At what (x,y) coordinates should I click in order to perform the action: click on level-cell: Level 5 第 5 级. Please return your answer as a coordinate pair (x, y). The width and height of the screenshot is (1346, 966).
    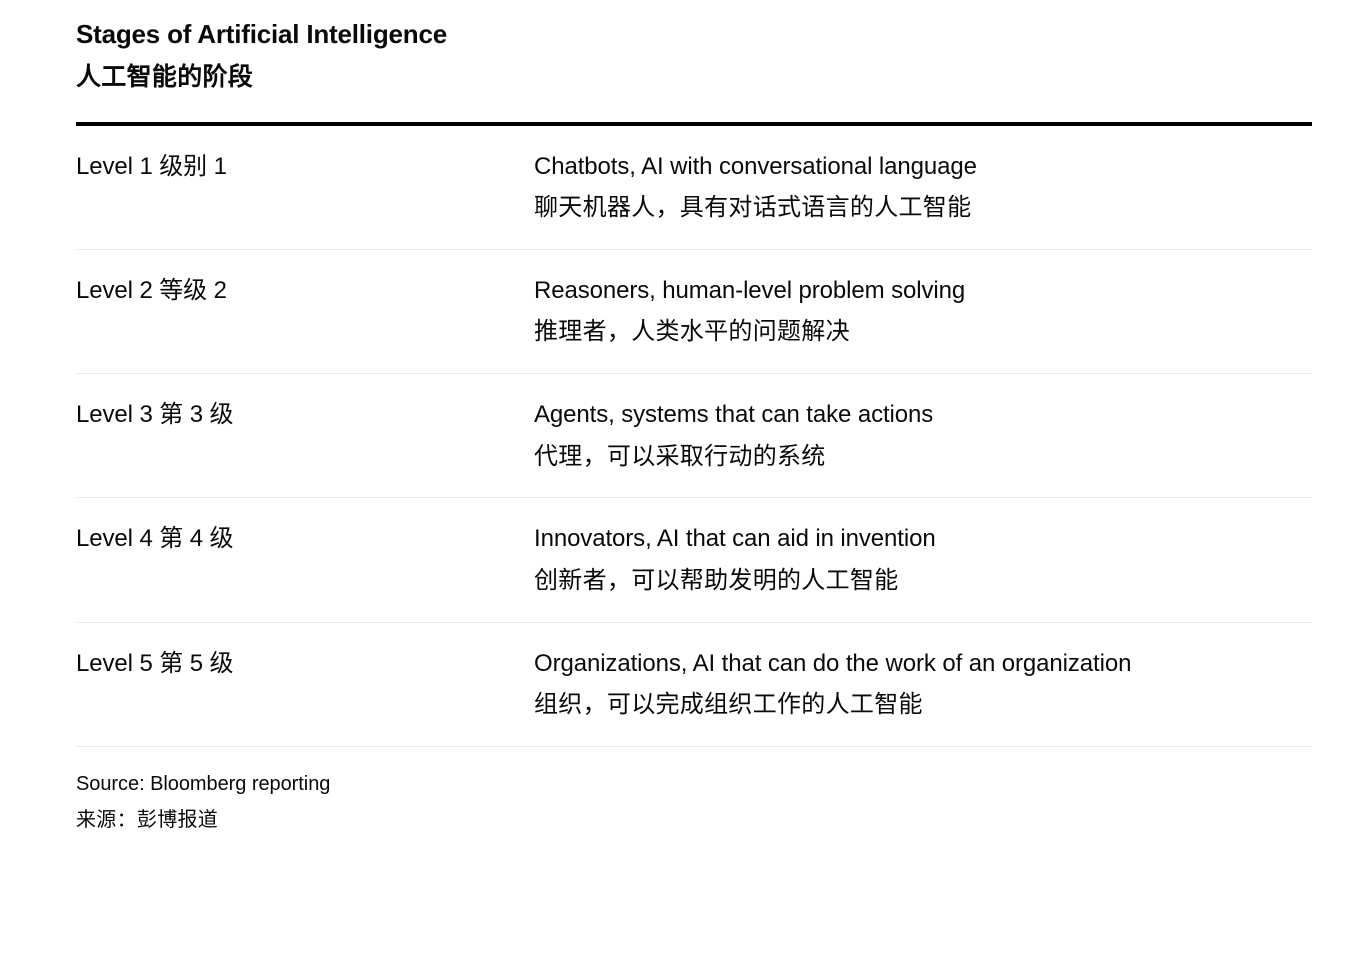
    Looking at the image, I should click on (305, 664).